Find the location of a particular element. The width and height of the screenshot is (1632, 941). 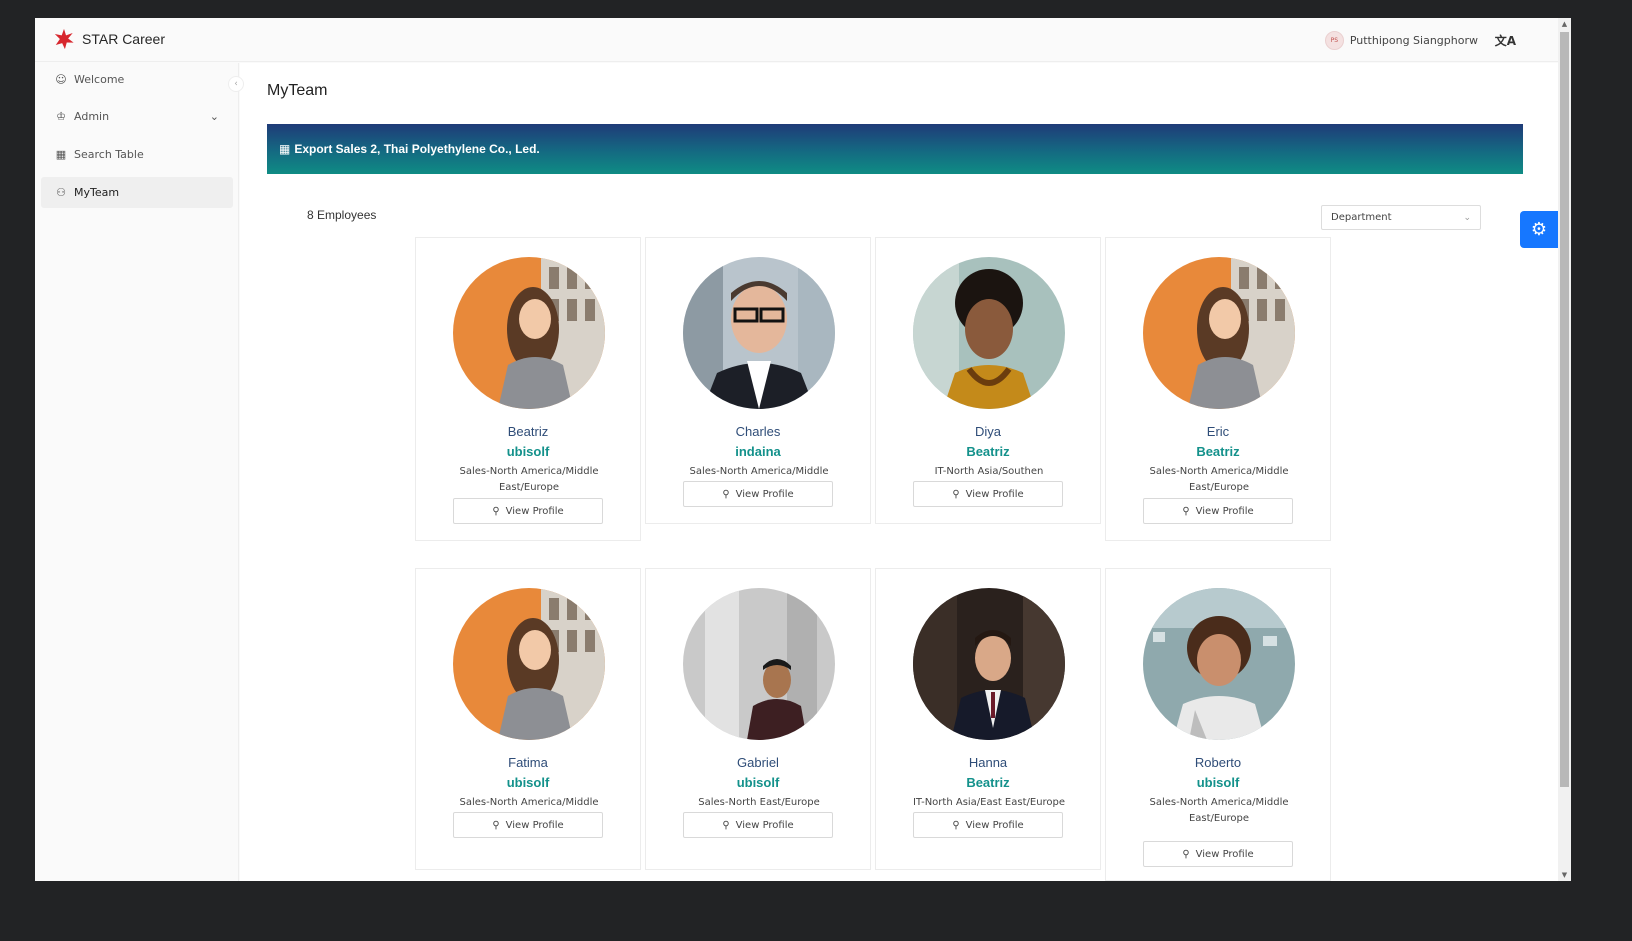

translate-icon: 文A is located at coordinates (1505, 40).